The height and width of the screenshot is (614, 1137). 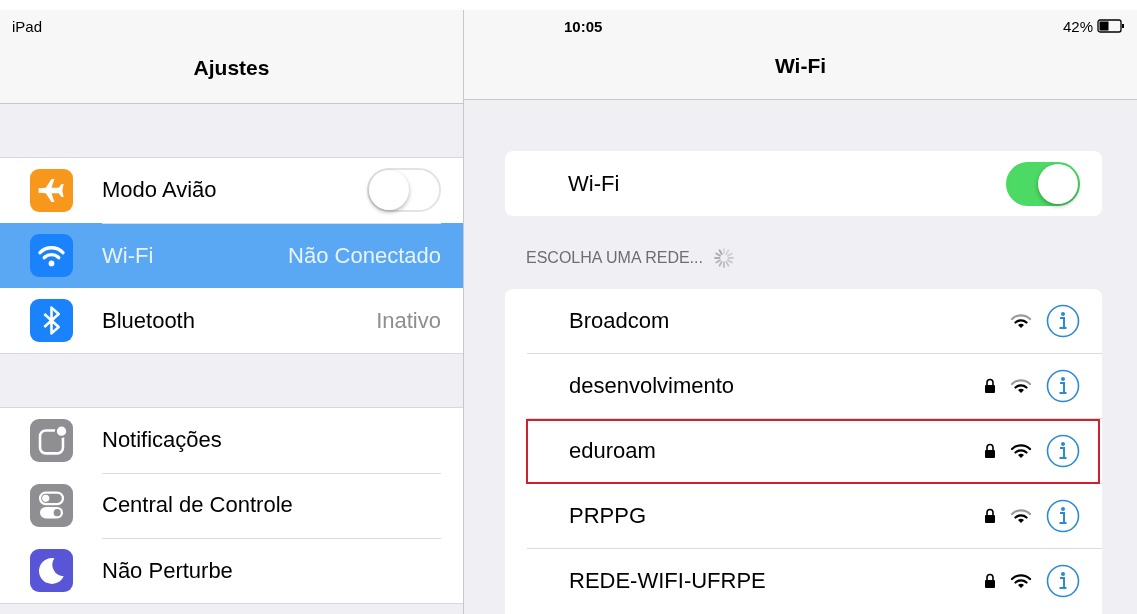 What do you see at coordinates (404, 190) in the screenshot?
I see `airplane-toggle` at bounding box center [404, 190].